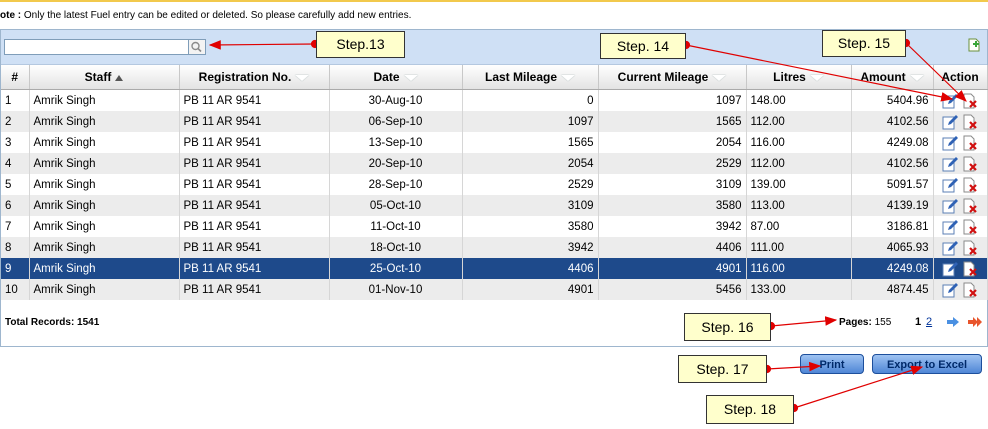  I want to click on col-header-litres: Litres, so click(799, 77).